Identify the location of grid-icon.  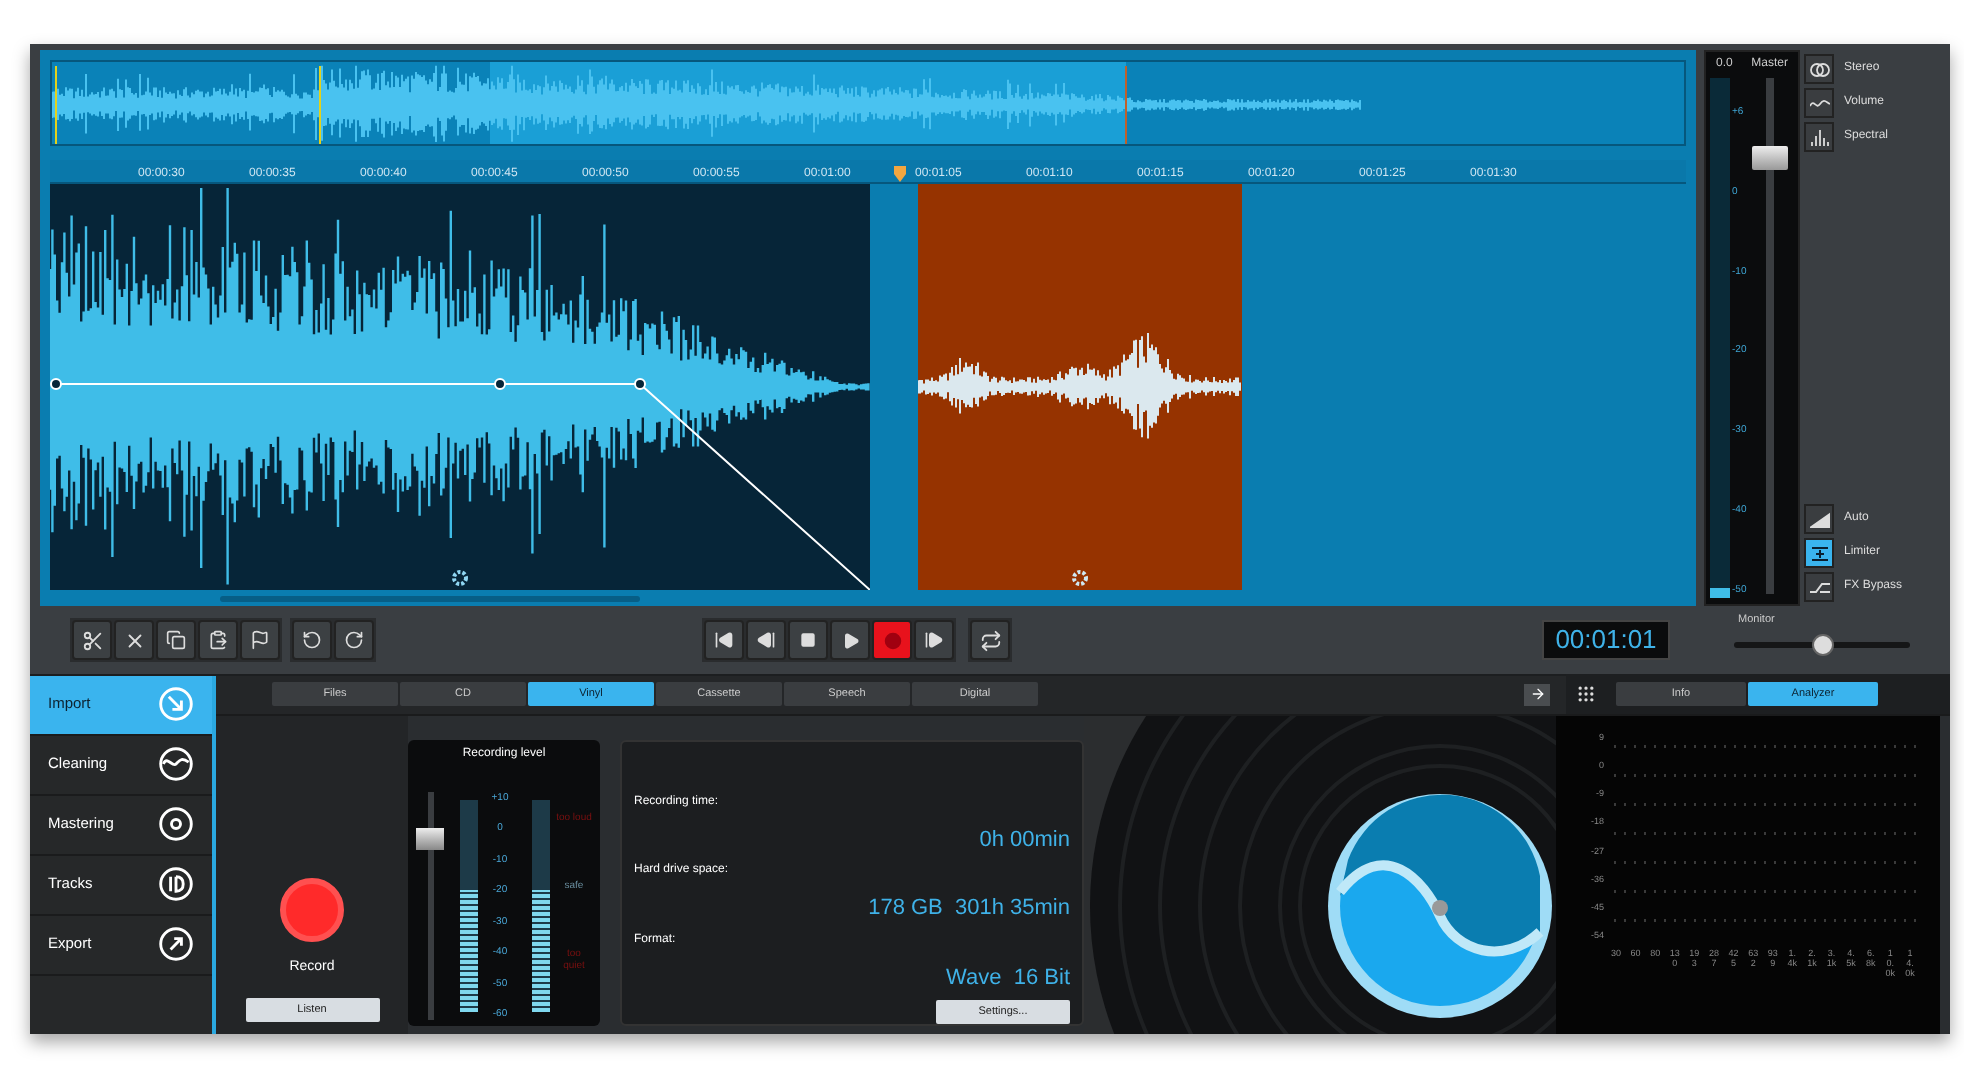
(1586, 694).